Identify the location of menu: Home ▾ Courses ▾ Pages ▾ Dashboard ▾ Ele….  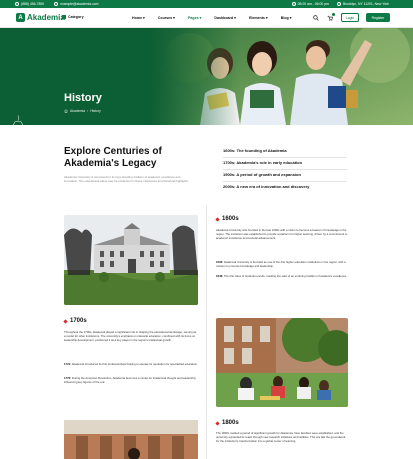
(212, 18).